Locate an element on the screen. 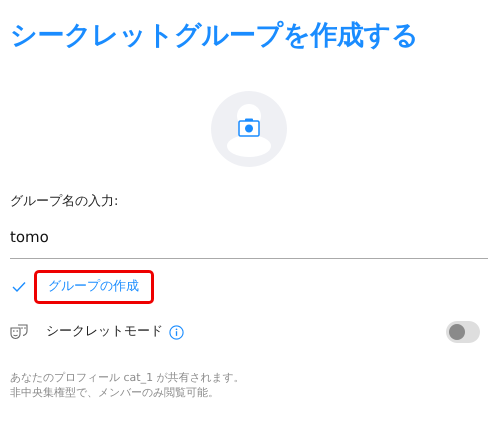 This screenshot has width=498, height=448. info-icon is located at coordinates (176, 332).